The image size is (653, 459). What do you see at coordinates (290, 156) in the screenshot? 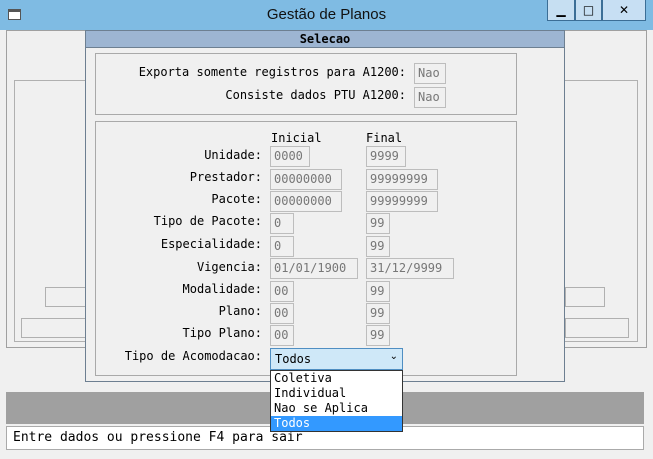
I see `unidade-inicial-field: 0000` at bounding box center [290, 156].